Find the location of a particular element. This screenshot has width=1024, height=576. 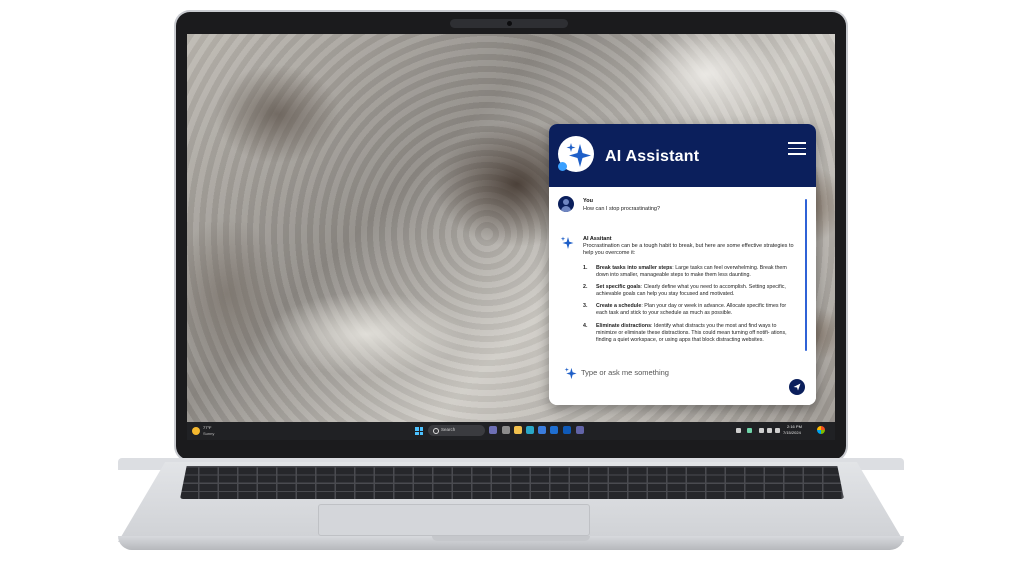

clock-date: 7/15/2024 is located at coordinates (792, 432).